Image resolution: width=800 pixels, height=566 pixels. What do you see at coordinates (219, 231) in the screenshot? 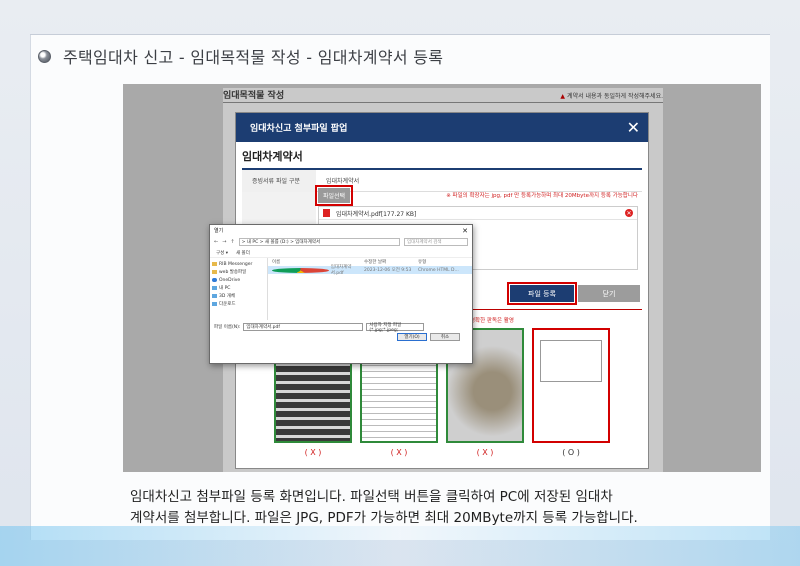
I see `dialog-title: 열기` at bounding box center [219, 231].